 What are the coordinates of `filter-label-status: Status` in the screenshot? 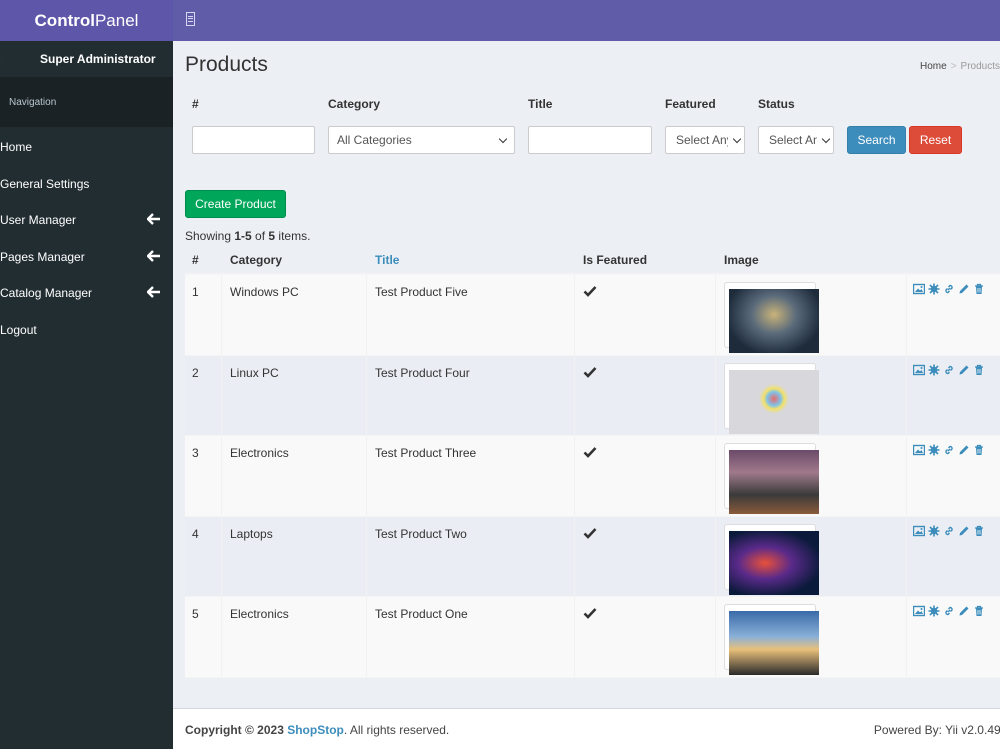 It's located at (776, 104).